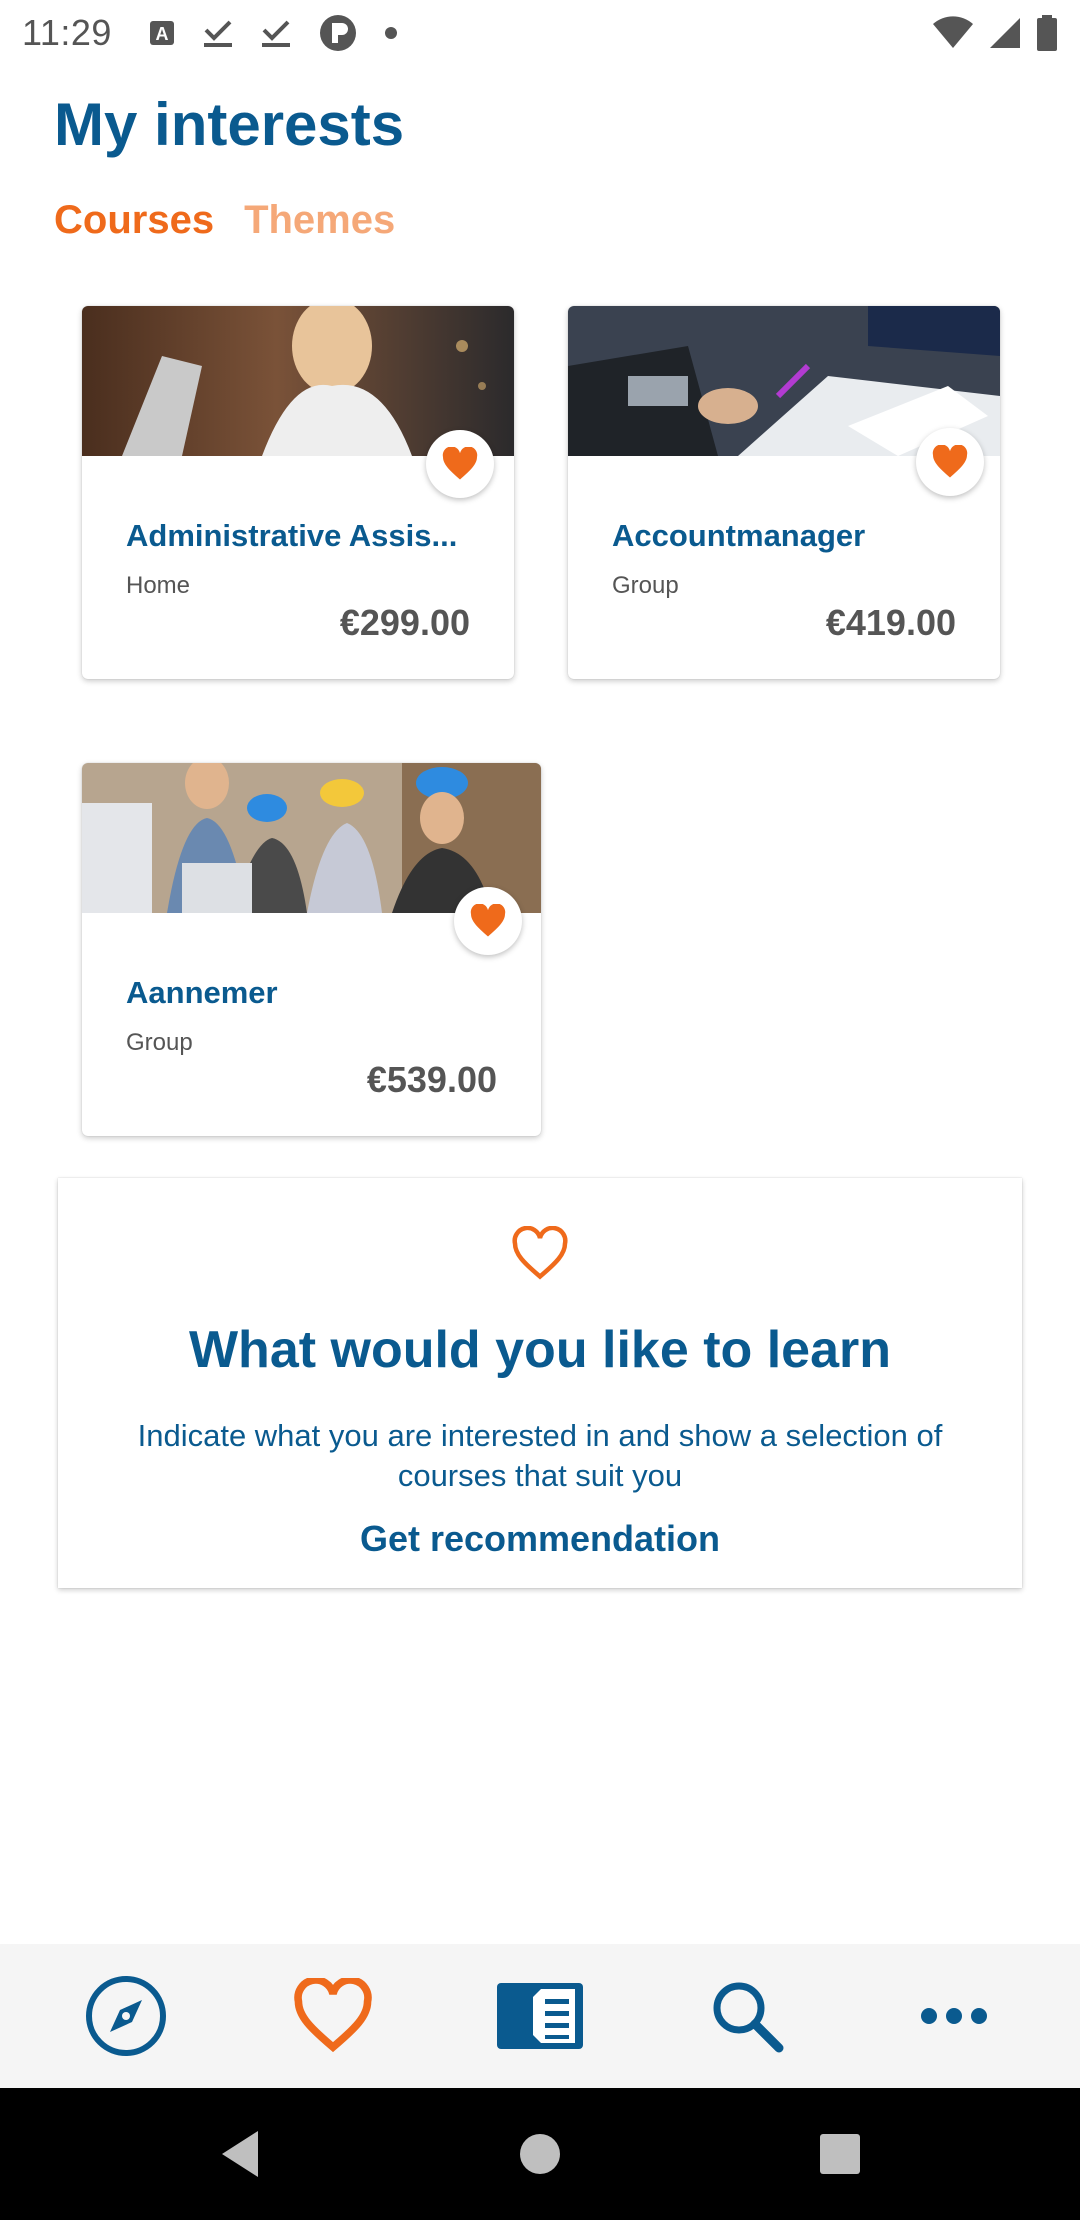  What do you see at coordinates (540, 1350) in the screenshot?
I see `recommendation-title: What would you like to learn` at bounding box center [540, 1350].